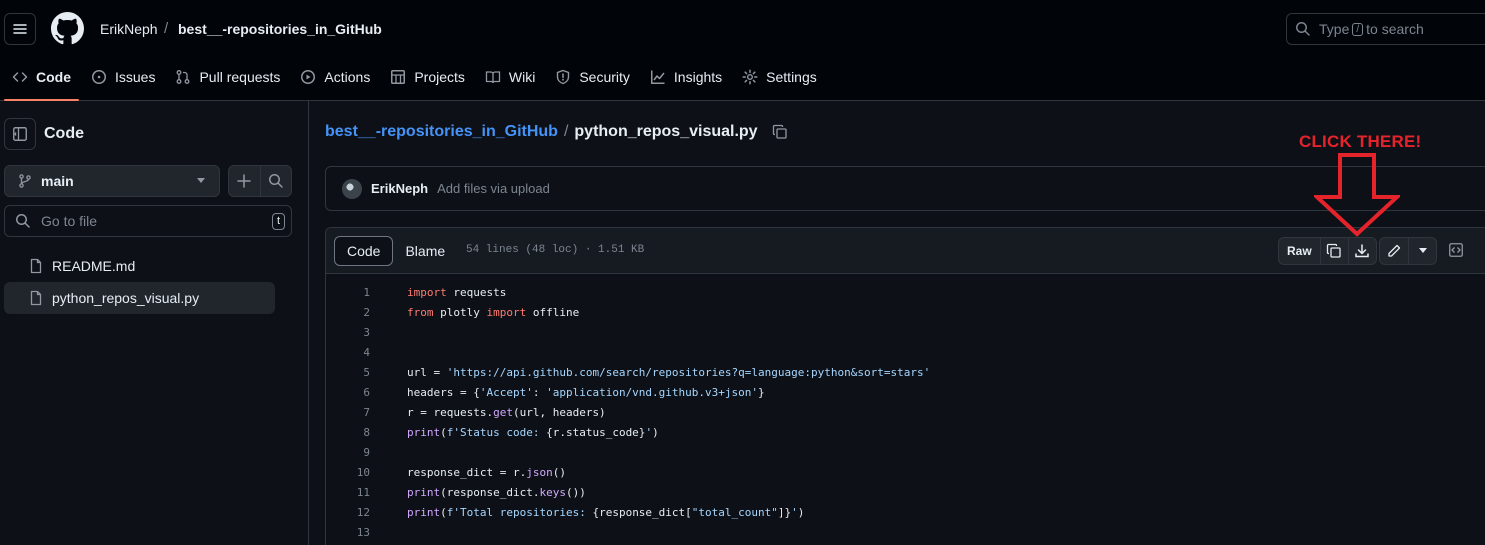  What do you see at coordinates (53, 77) in the screenshot?
I see `tab-label: Code` at bounding box center [53, 77].